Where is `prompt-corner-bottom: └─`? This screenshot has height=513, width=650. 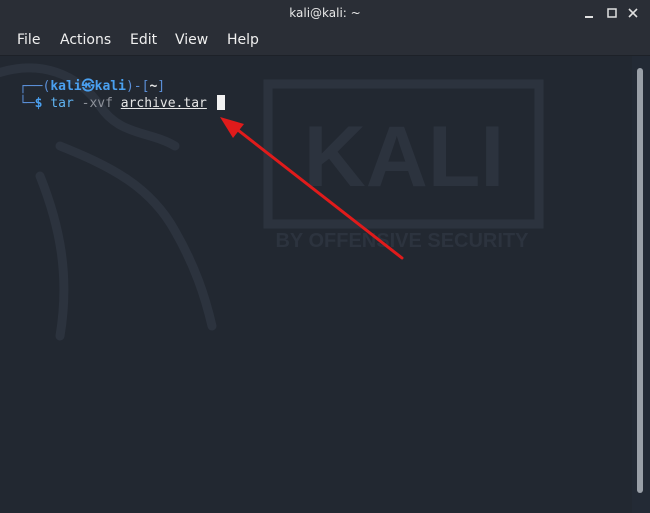
prompt-corner-bottom: └─ is located at coordinates (27, 103).